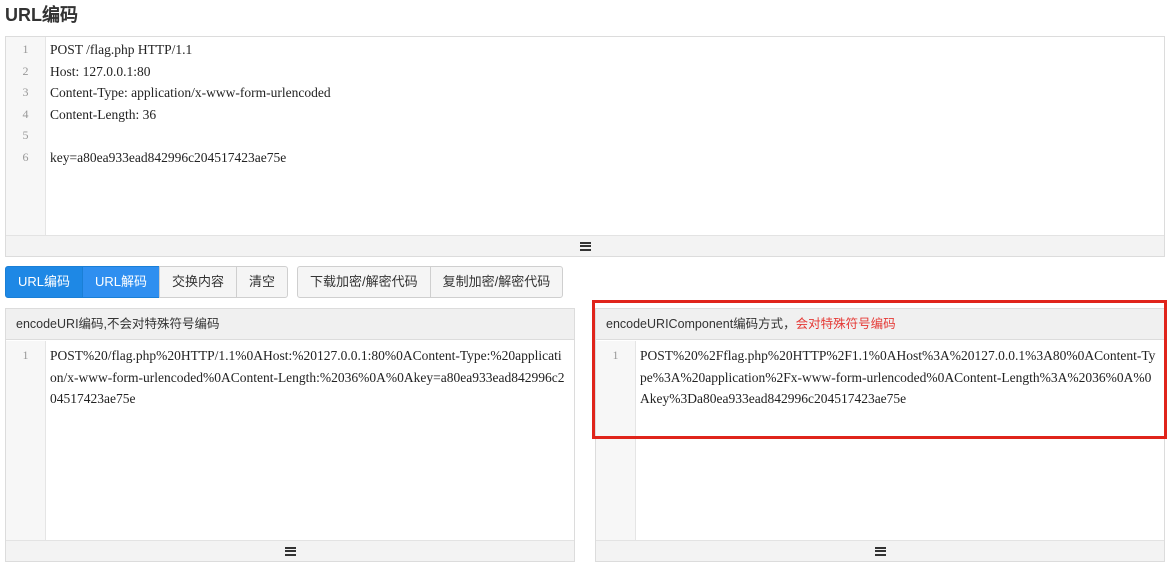 This screenshot has height=567, width=1174. What do you see at coordinates (41, 15) in the screenshot?
I see `page-title: URL编码` at bounding box center [41, 15].